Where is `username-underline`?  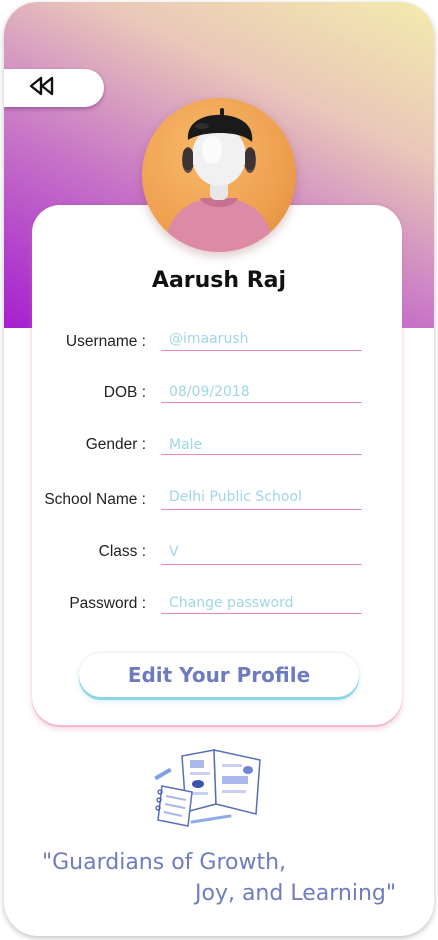
username-underline is located at coordinates (261, 350).